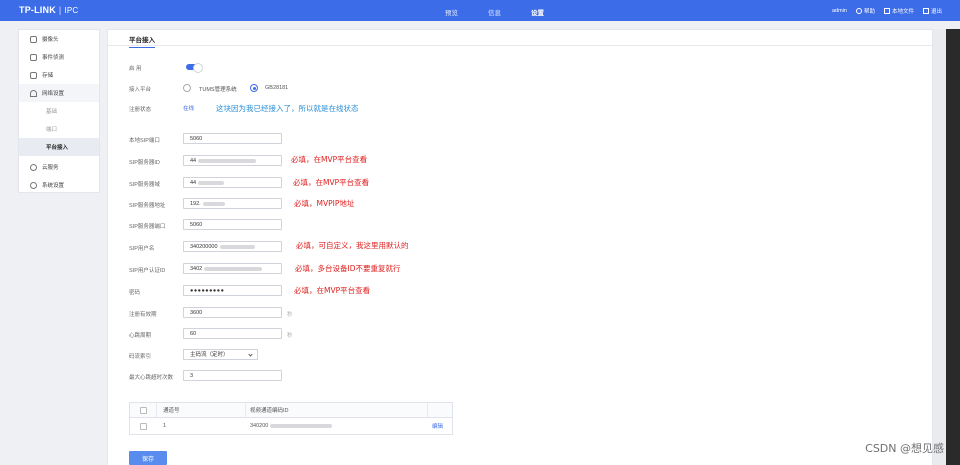  I want to click on heartbeat-unit: 秒, so click(290, 336).